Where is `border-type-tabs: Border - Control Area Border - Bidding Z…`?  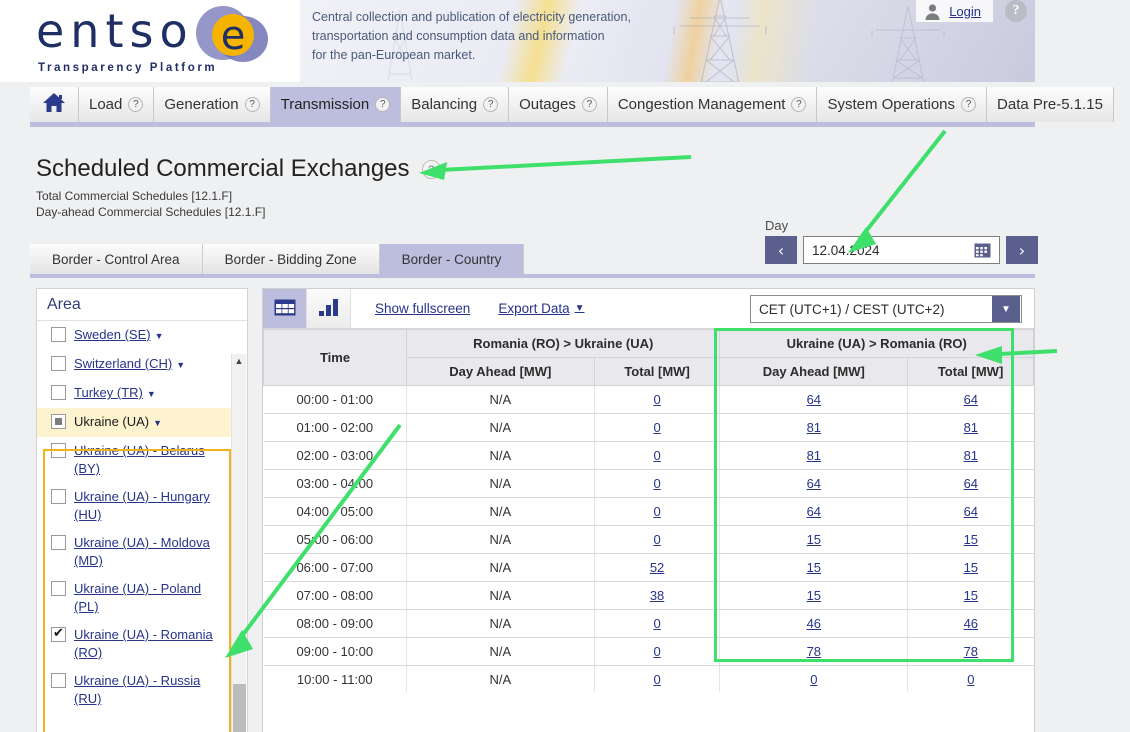 border-type-tabs: Border - Control Area Border - Bidding Z… is located at coordinates (277, 259).